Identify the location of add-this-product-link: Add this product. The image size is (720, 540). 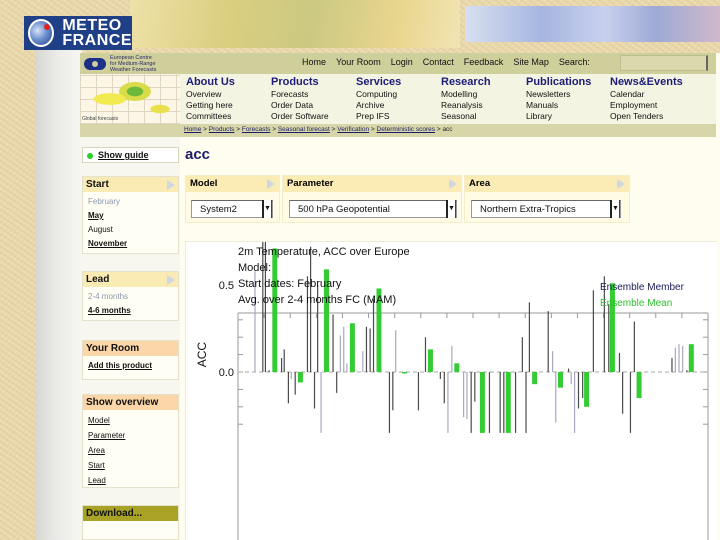
(130, 366).